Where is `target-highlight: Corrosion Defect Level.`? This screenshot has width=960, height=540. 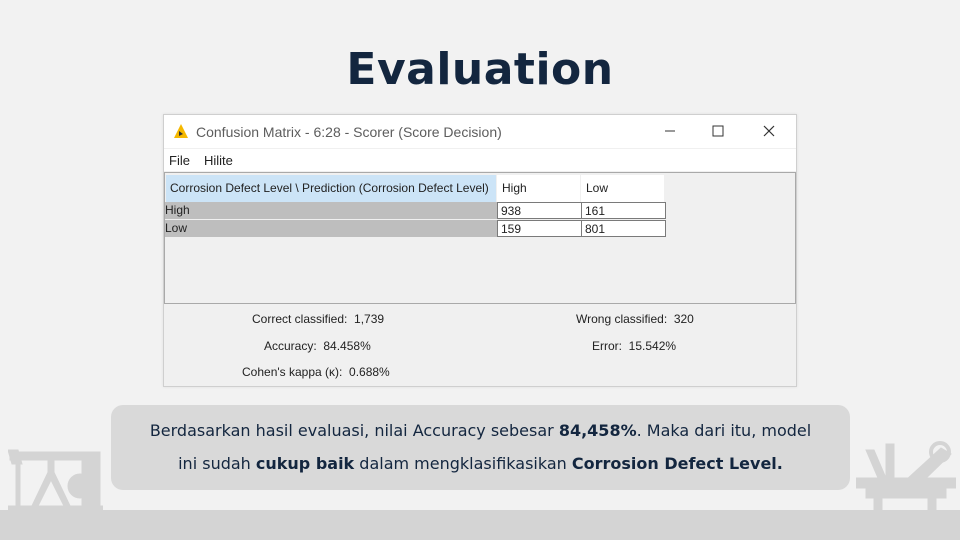 target-highlight: Corrosion Defect Level. is located at coordinates (677, 463).